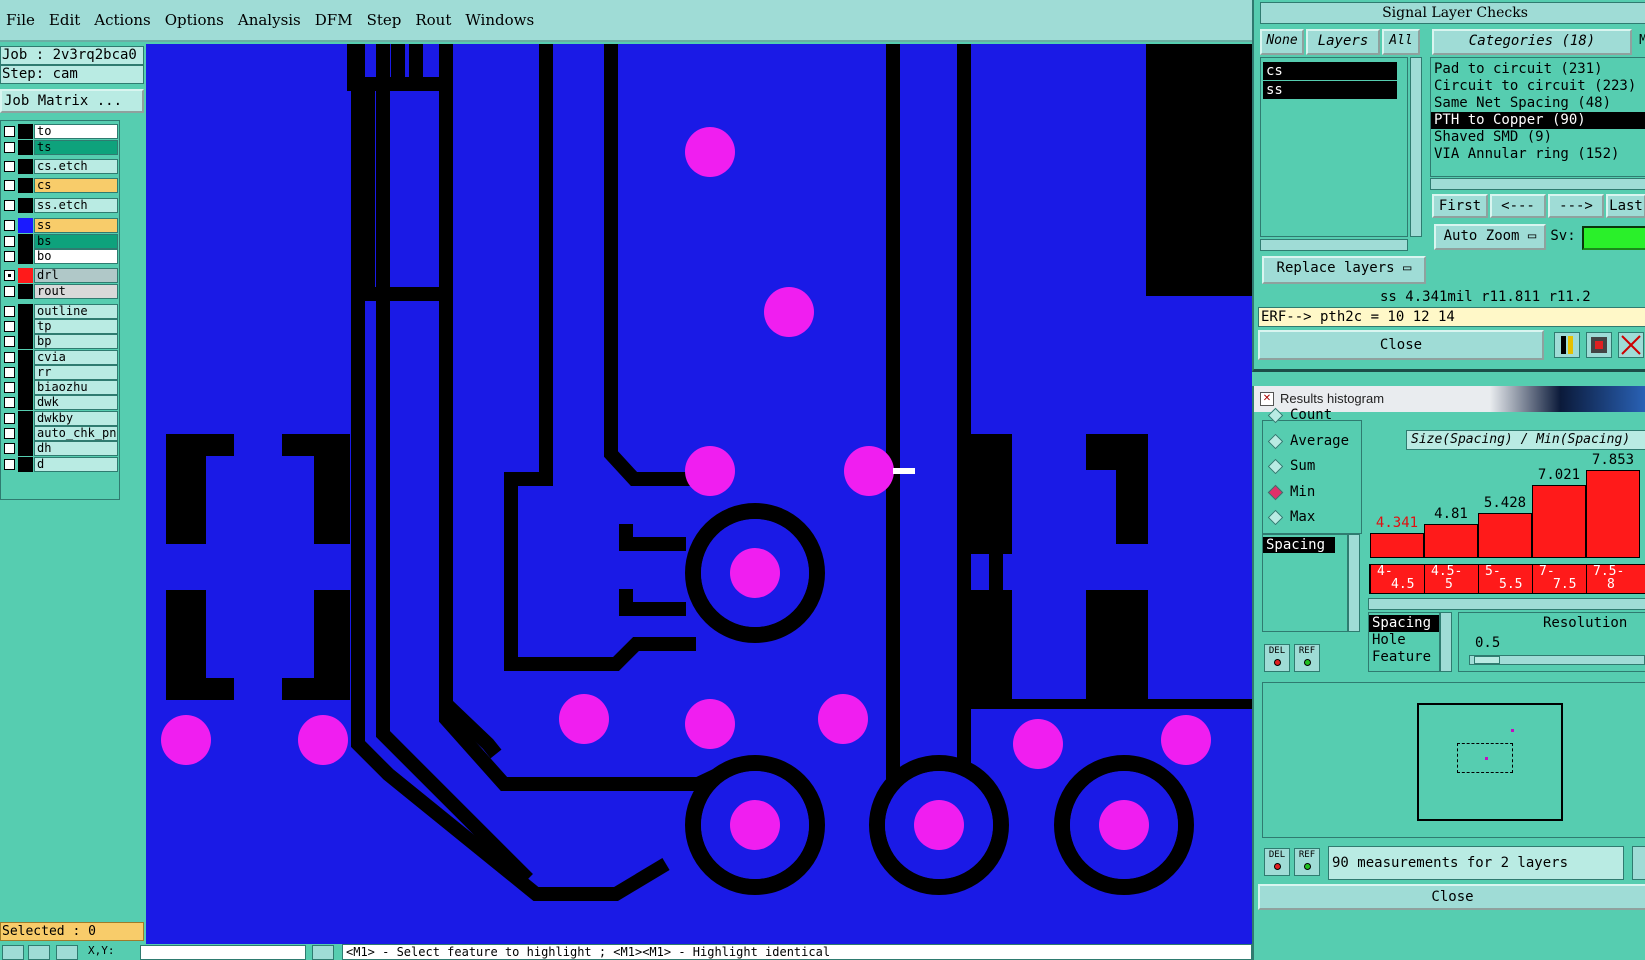 This screenshot has width=1645, height=960. I want to click on last-button: Last, so click(1625, 206).